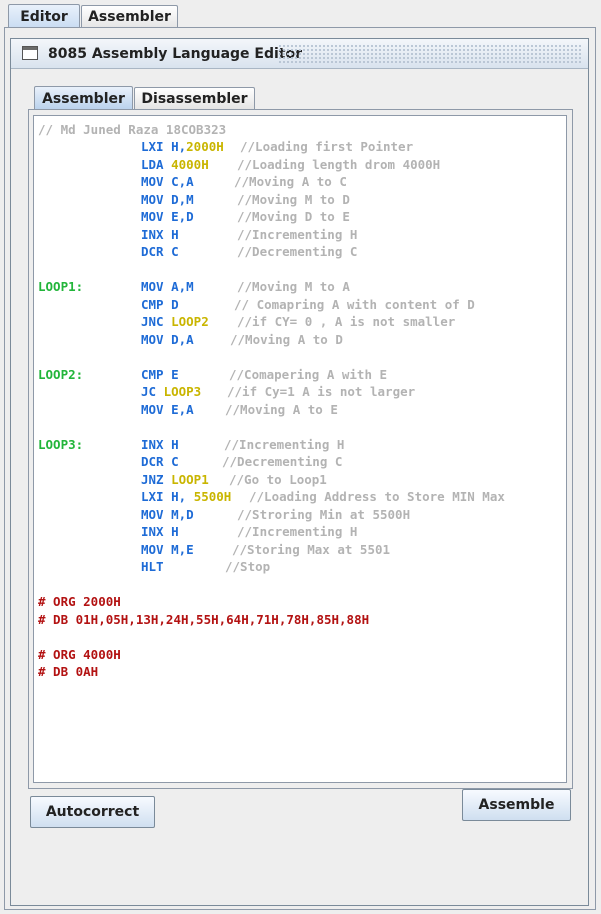  Describe the element at coordinates (182, 391) in the screenshot. I see `operand-value: LOOP3` at that location.